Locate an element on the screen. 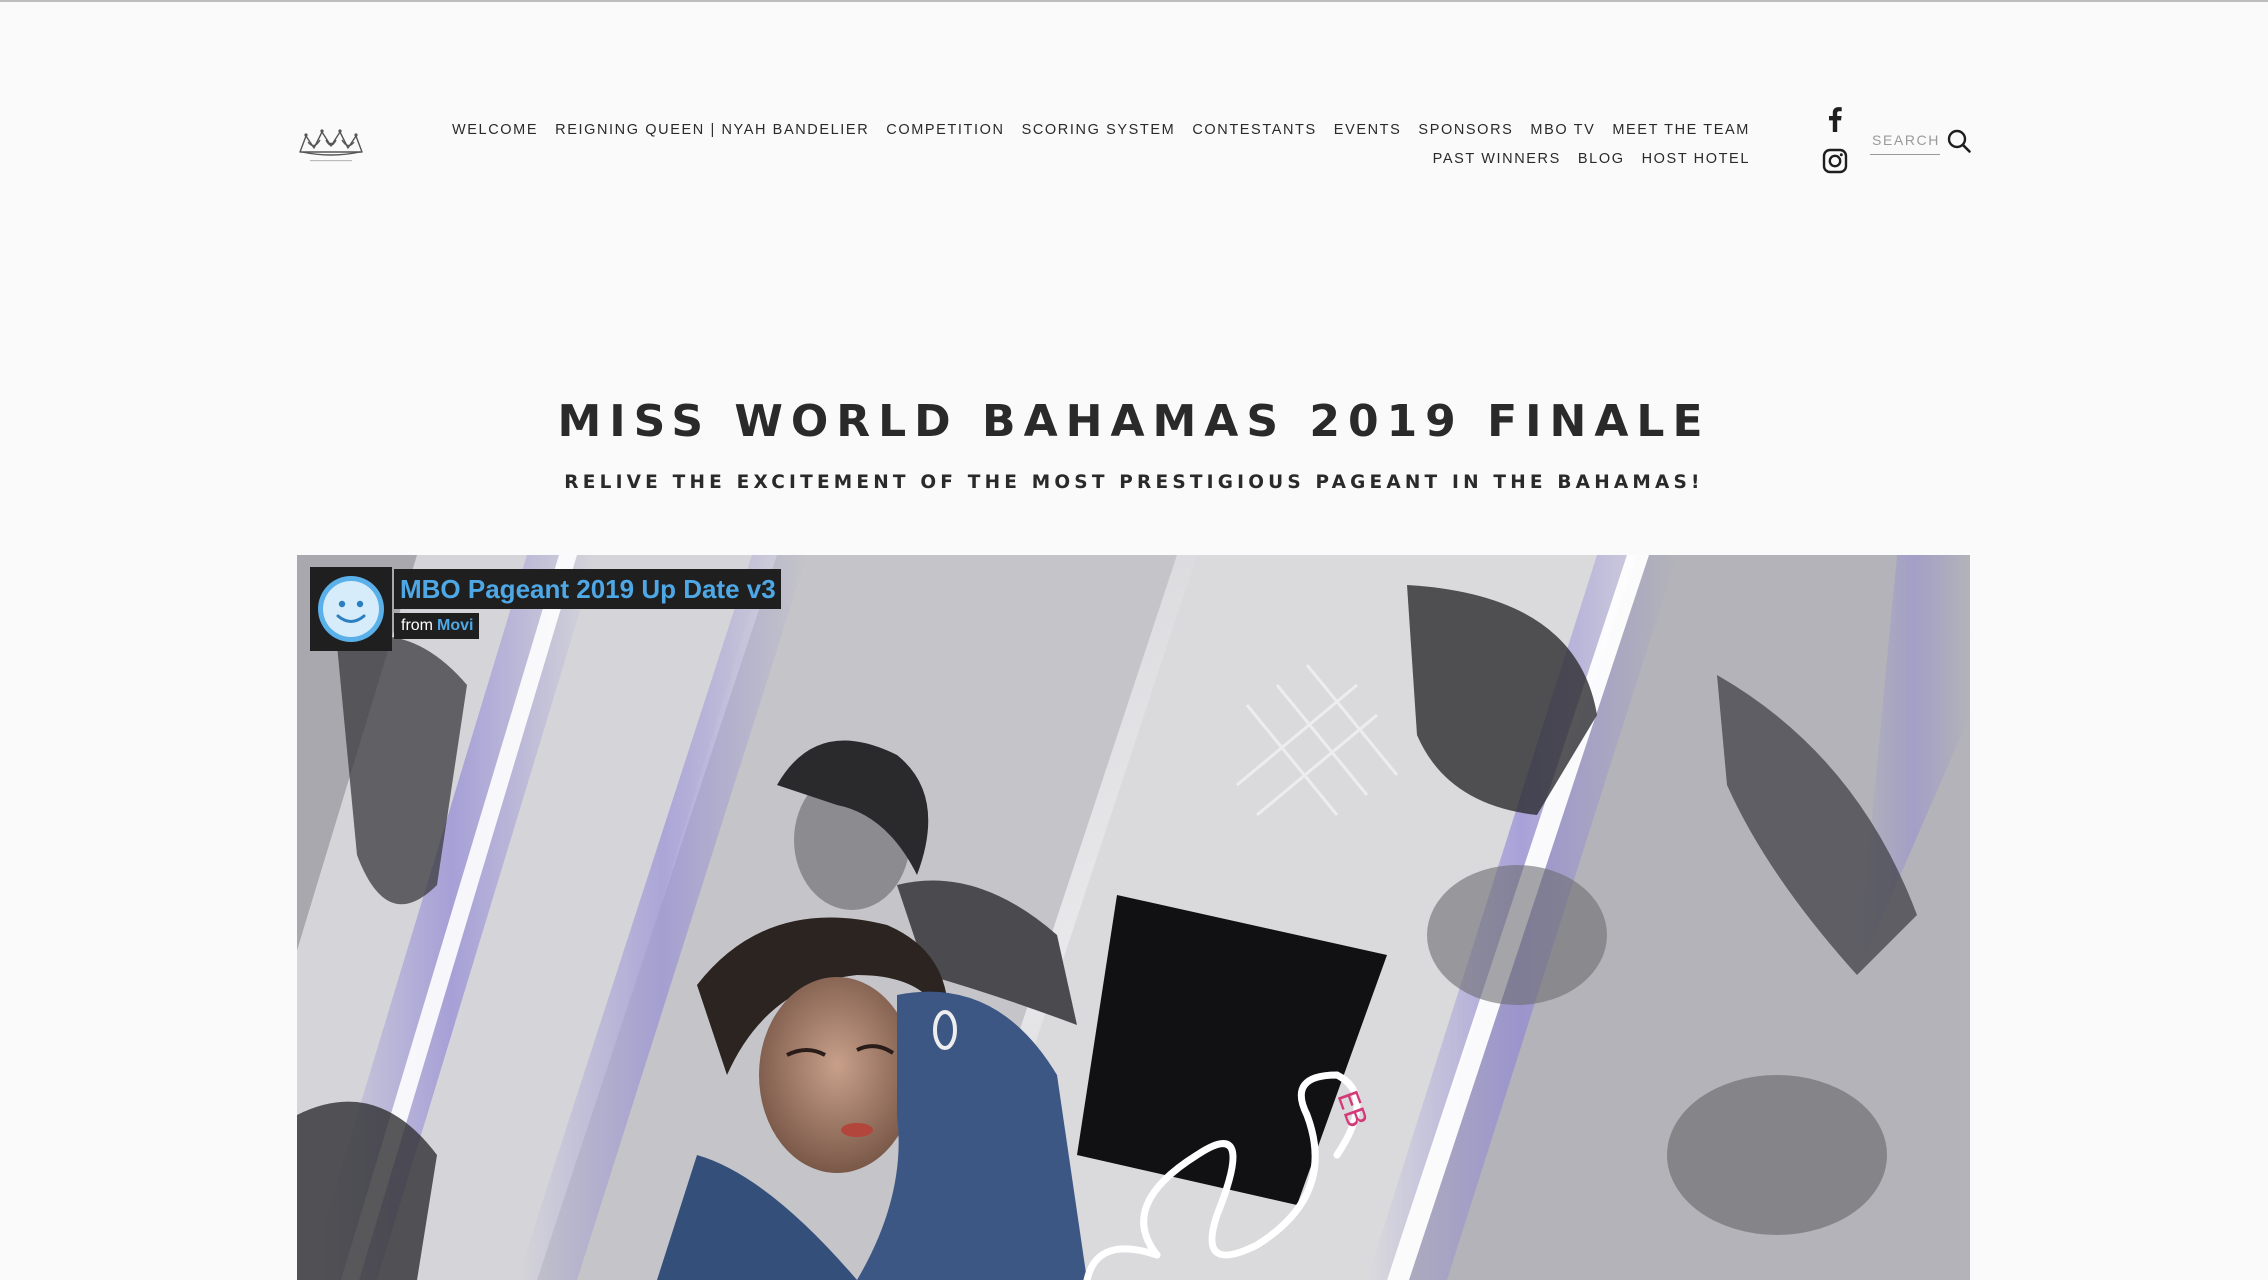  social-links is located at coordinates (1835, 146).